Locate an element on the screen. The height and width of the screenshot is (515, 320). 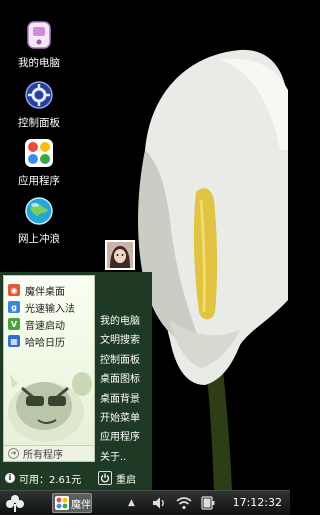
menu-item-mobile-desktop: ◉ 魔伴桌面 is located at coordinates (51, 290).